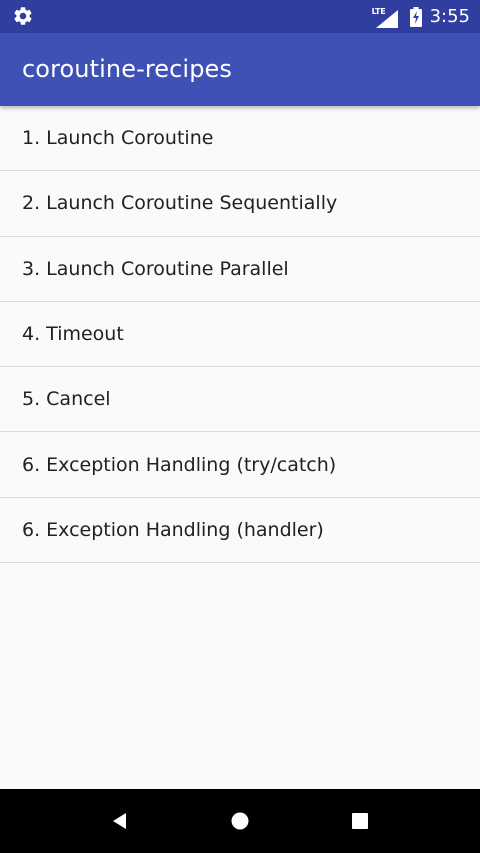 This screenshot has width=480, height=853. I want to click on signal-icon, so click(386, 18).